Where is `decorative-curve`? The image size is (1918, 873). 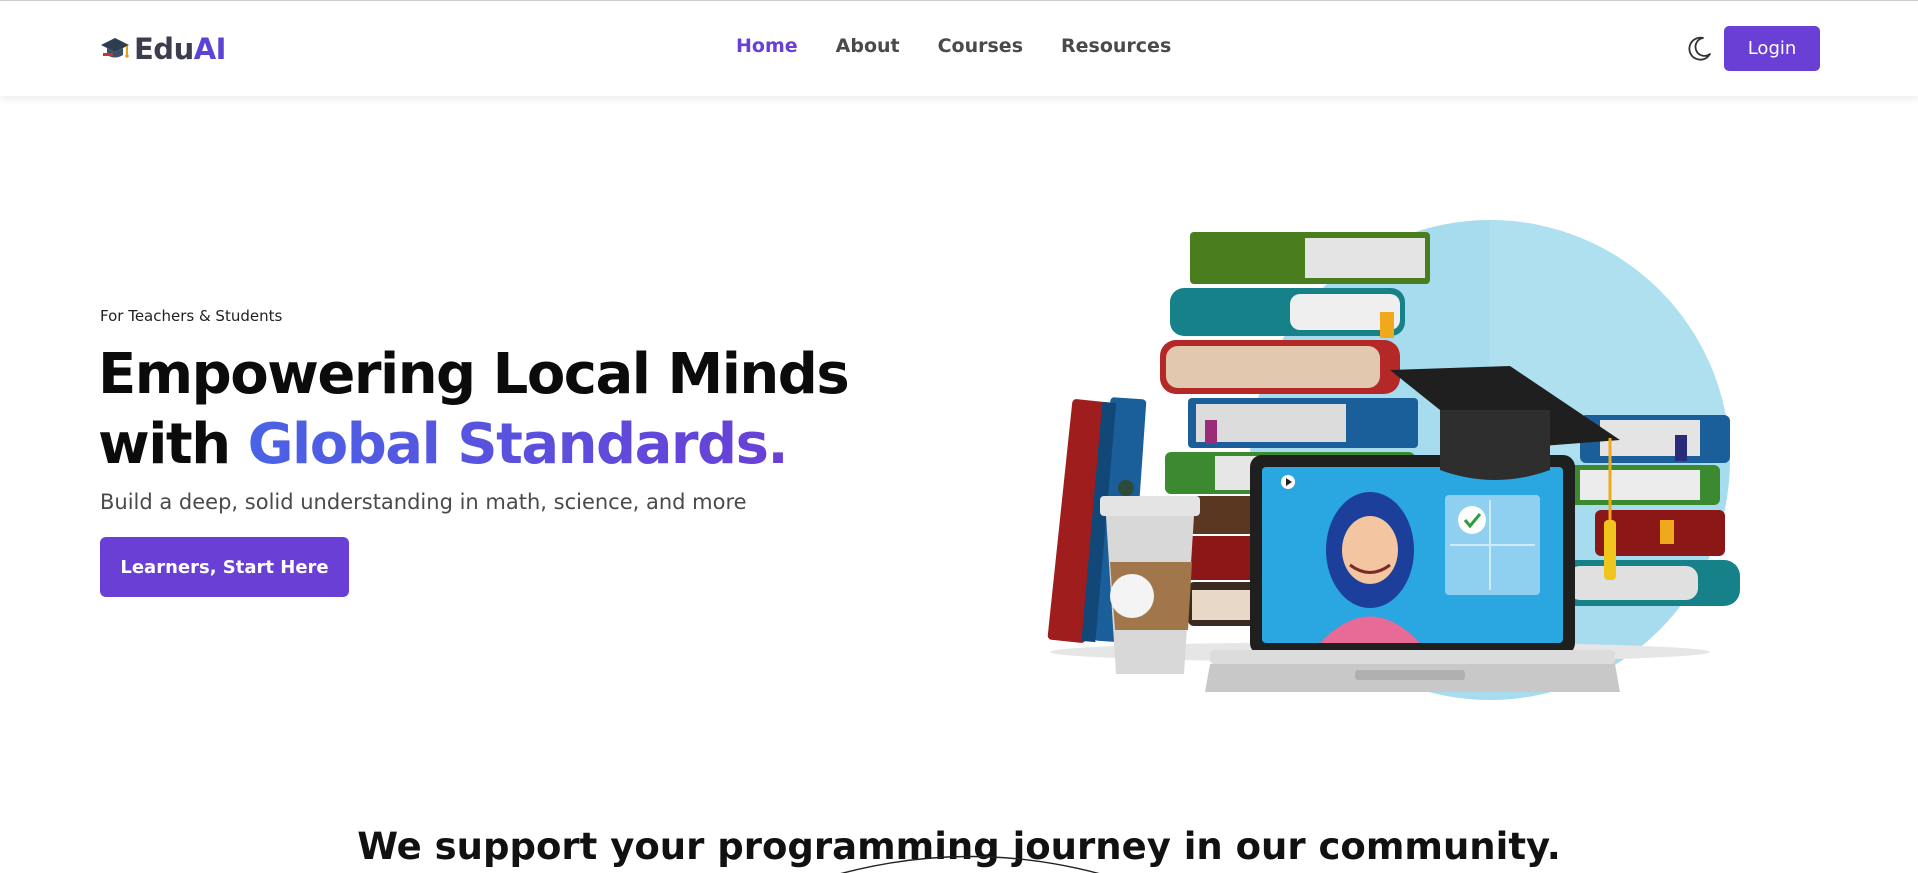
decorative-curve is located at coordinates (970, 864).